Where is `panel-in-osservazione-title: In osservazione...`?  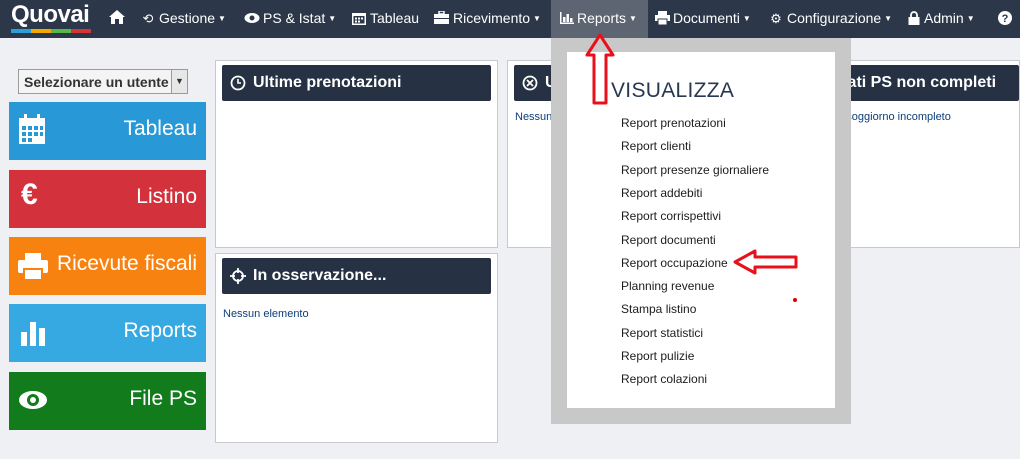 panel-in-osservazione-title: In osservazione... is located at coordinates (320, 275).